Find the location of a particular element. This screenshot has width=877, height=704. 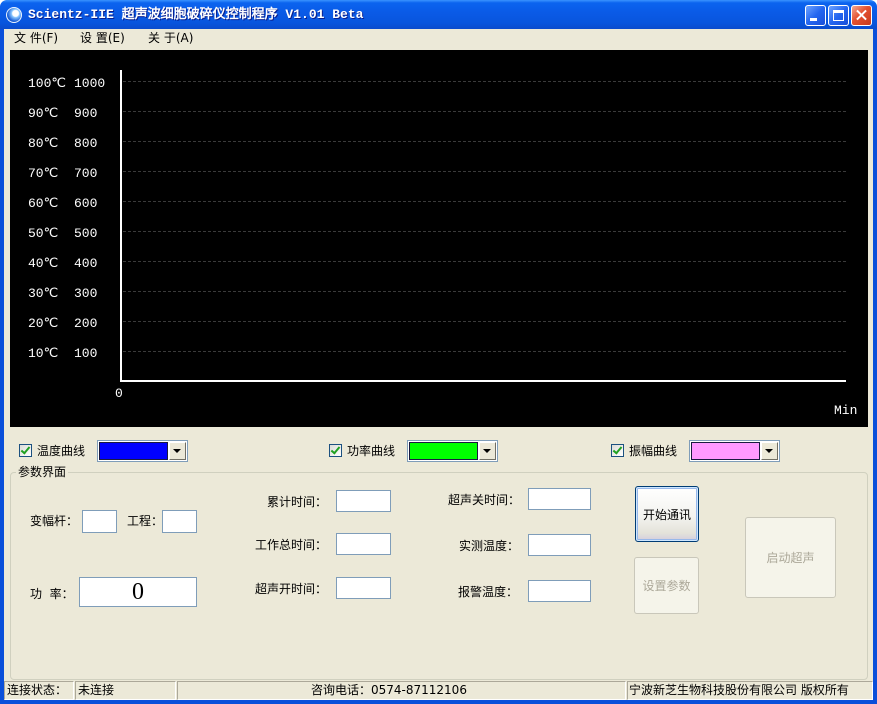

power-curve-label: 功率曲线 is located at coordinates (371, 451).